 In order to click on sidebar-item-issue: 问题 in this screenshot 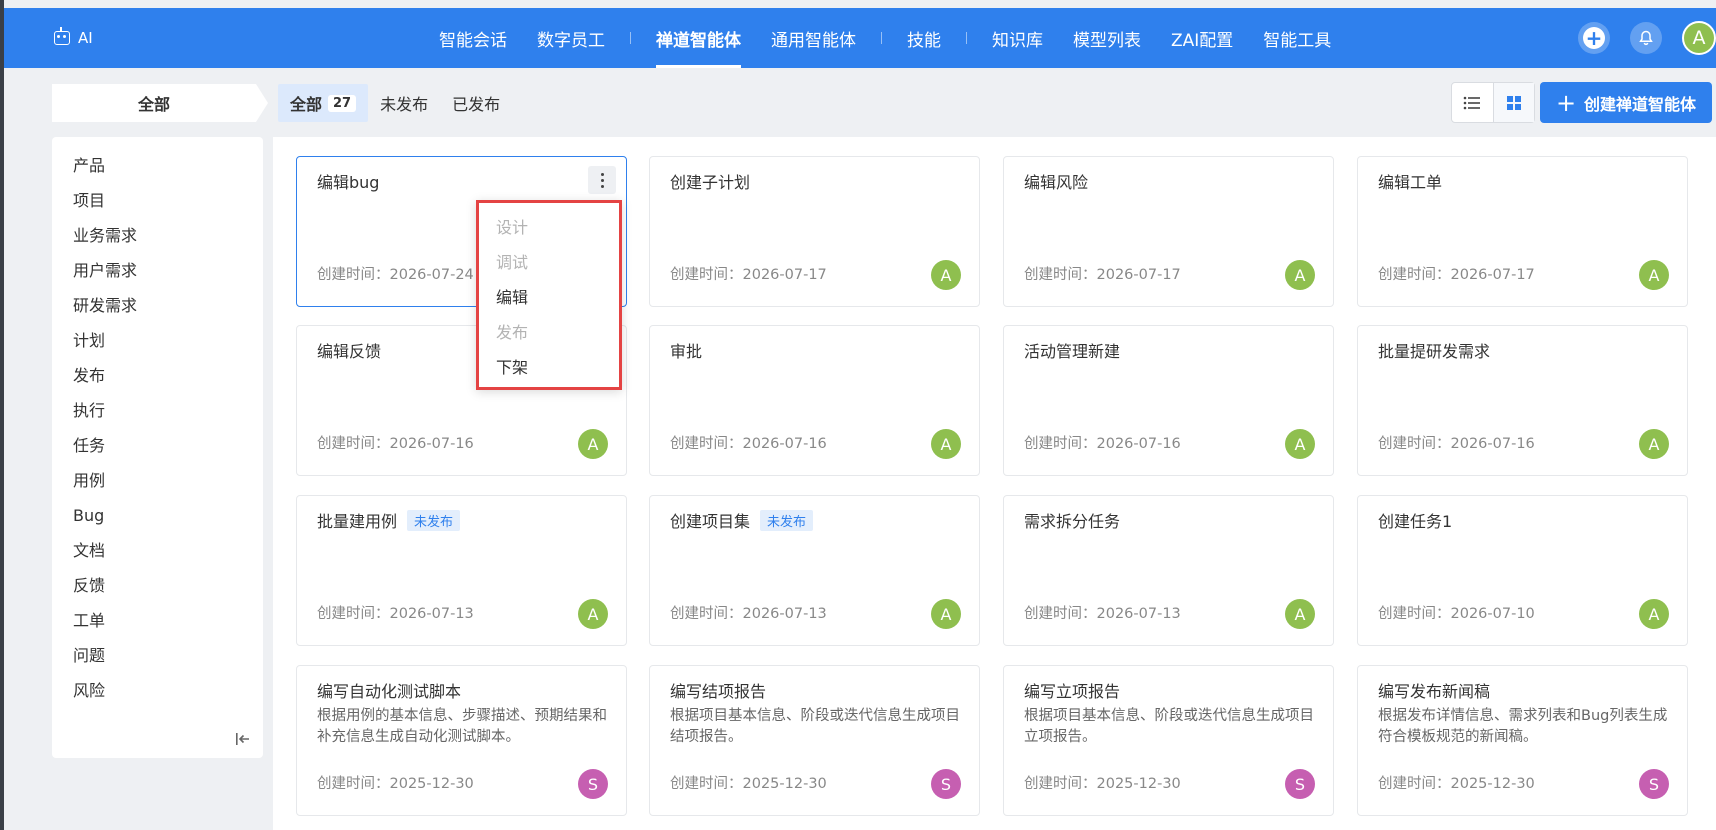, I will do `click(157, 660)`.